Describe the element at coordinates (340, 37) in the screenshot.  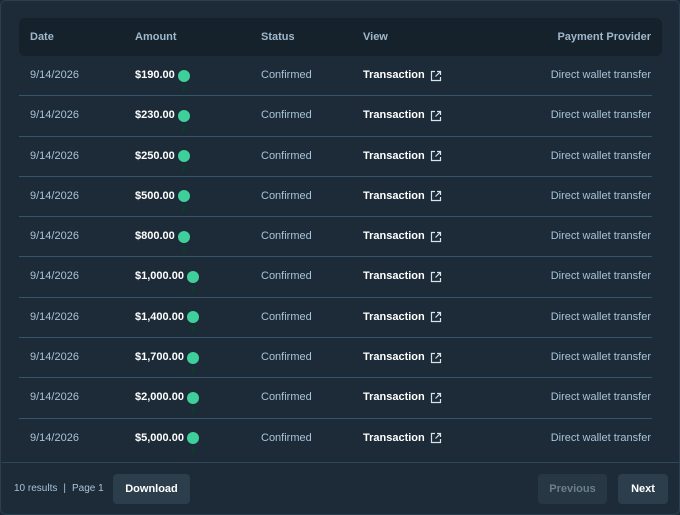
I see `table-header: Date Amount Status View Payment Provider` at that location.